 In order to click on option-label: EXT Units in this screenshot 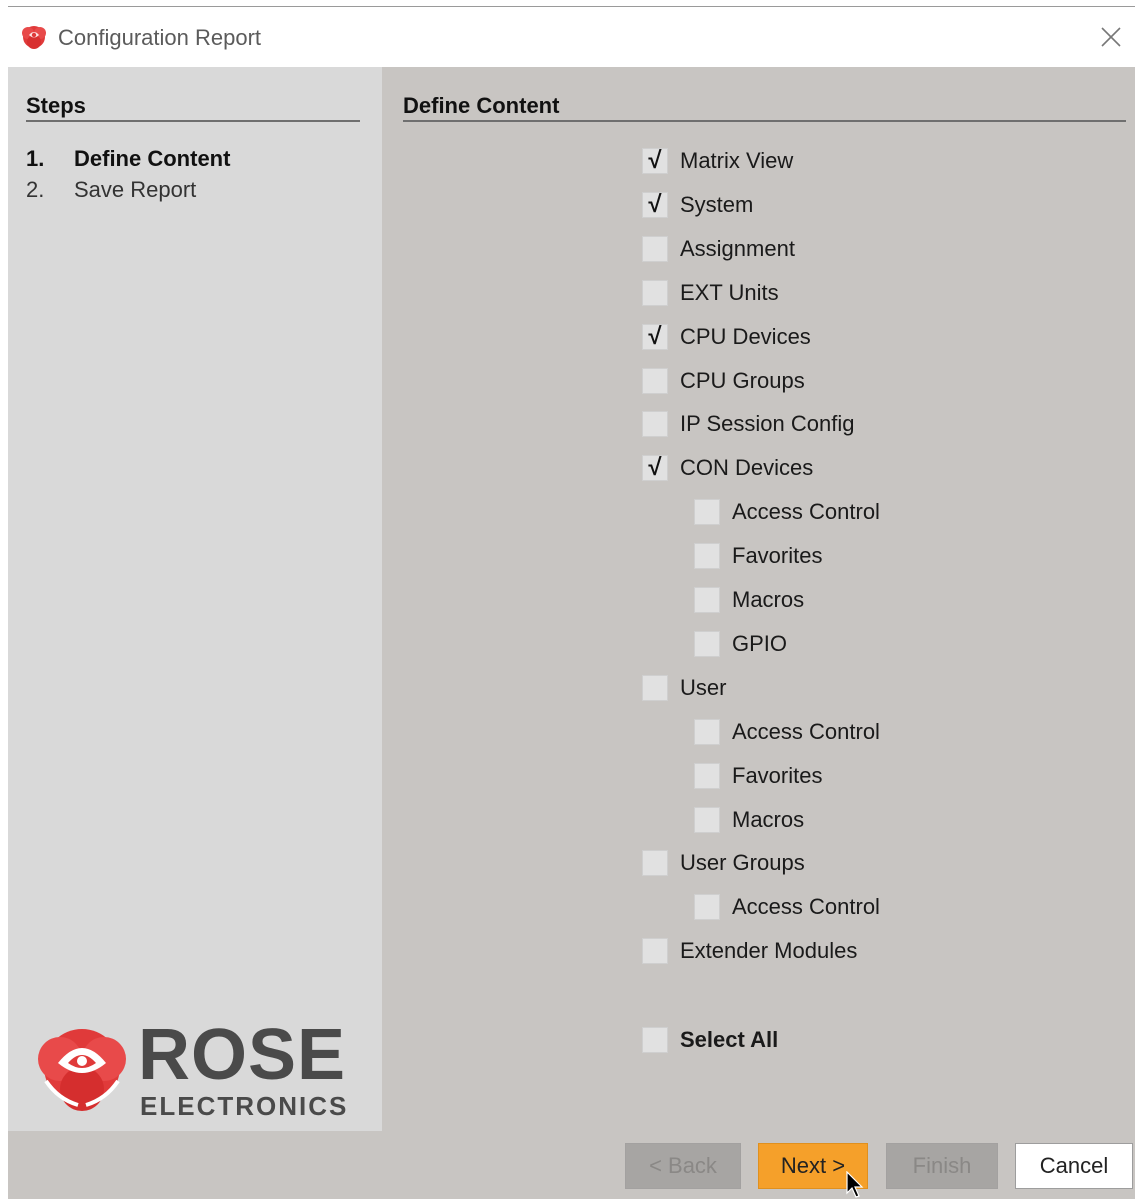, I will do `click(729, 292)`.